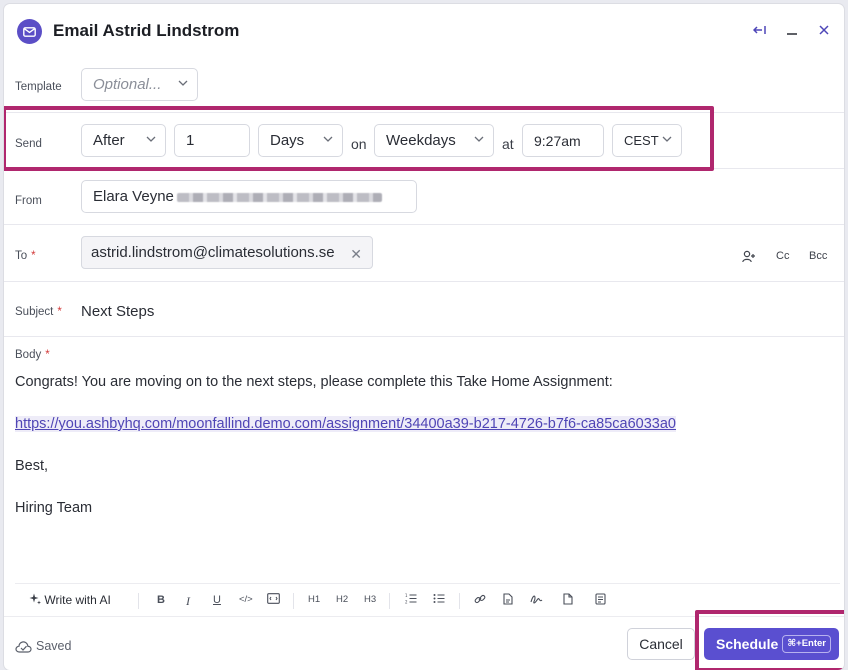  What do you see at coordinates (28, 144) in the screenshot?
I see `send-label: Send` at bounding box center [28, 144].